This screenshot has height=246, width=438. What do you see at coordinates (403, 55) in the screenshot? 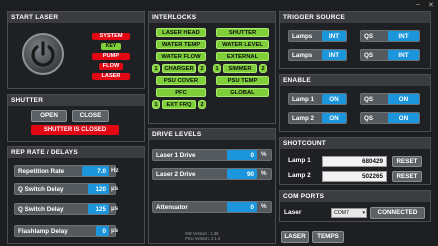
I see `trigger-qs-2-value: INT` at bounding box center [403, 55].